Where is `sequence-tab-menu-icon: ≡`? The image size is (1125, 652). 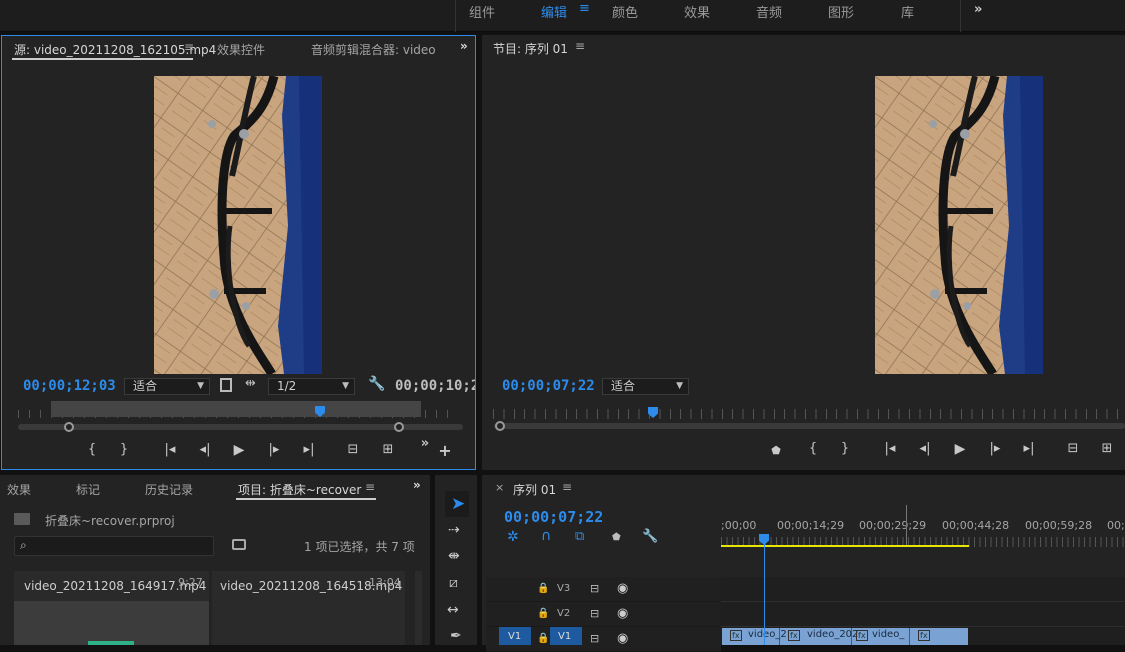
sequence-tab-menu-icon: ≡ is located at coordinates (567, 487).